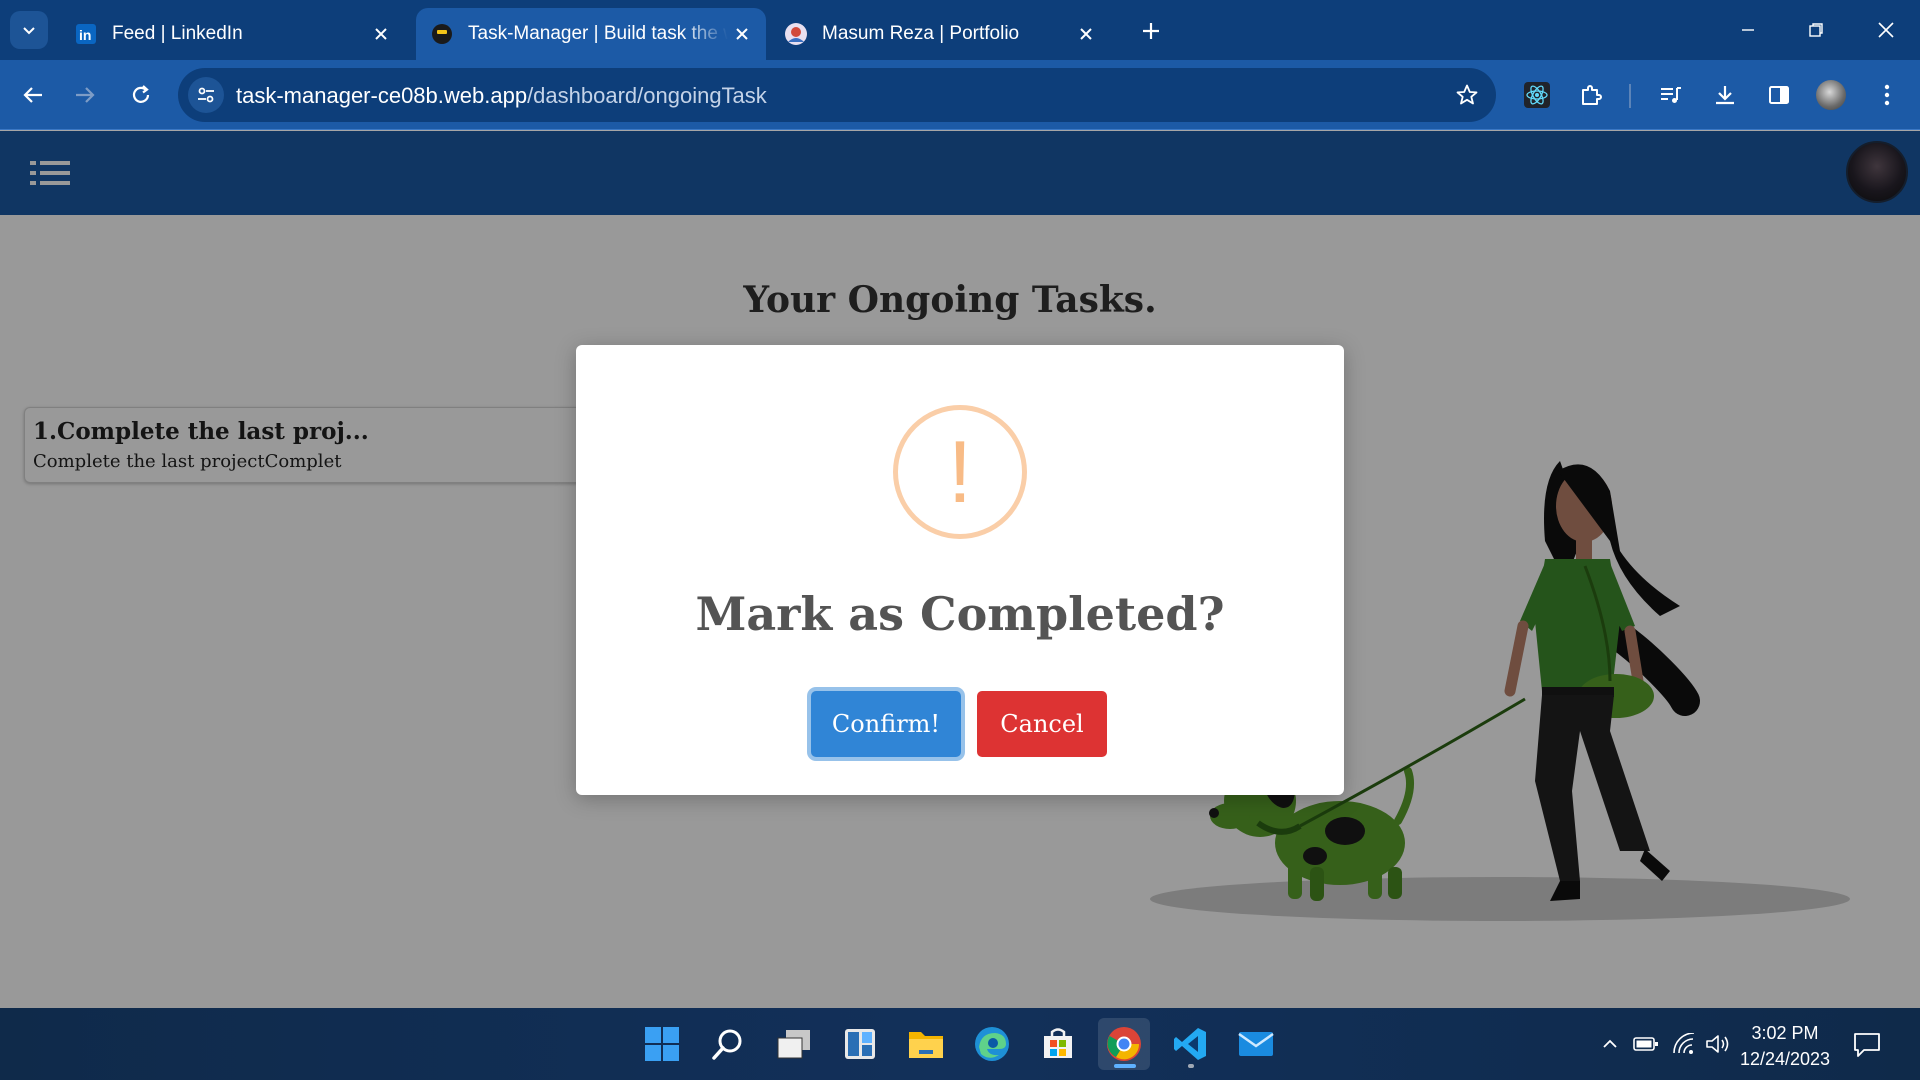  I want to click on task-manager-icon, so click(442, 34).